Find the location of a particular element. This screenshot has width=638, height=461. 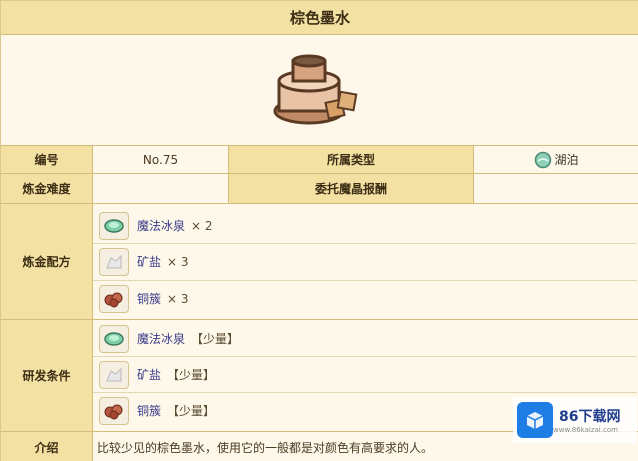

info-row-difficulty: 炼金难度 委托魔晶报酬 is located at coordinates (319, 189).